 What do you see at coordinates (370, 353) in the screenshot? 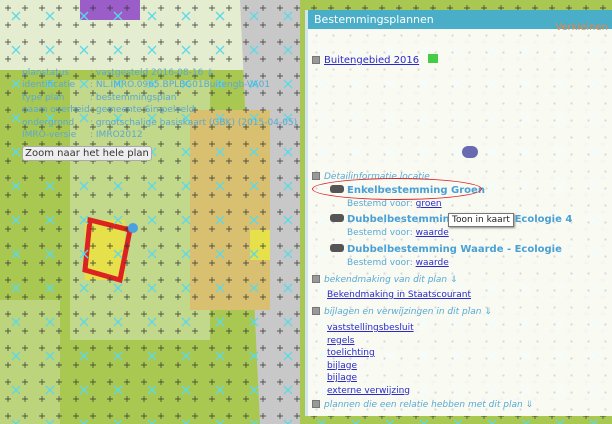
I see `bijlage-link: toelichting` at bounding box center [370, 353].